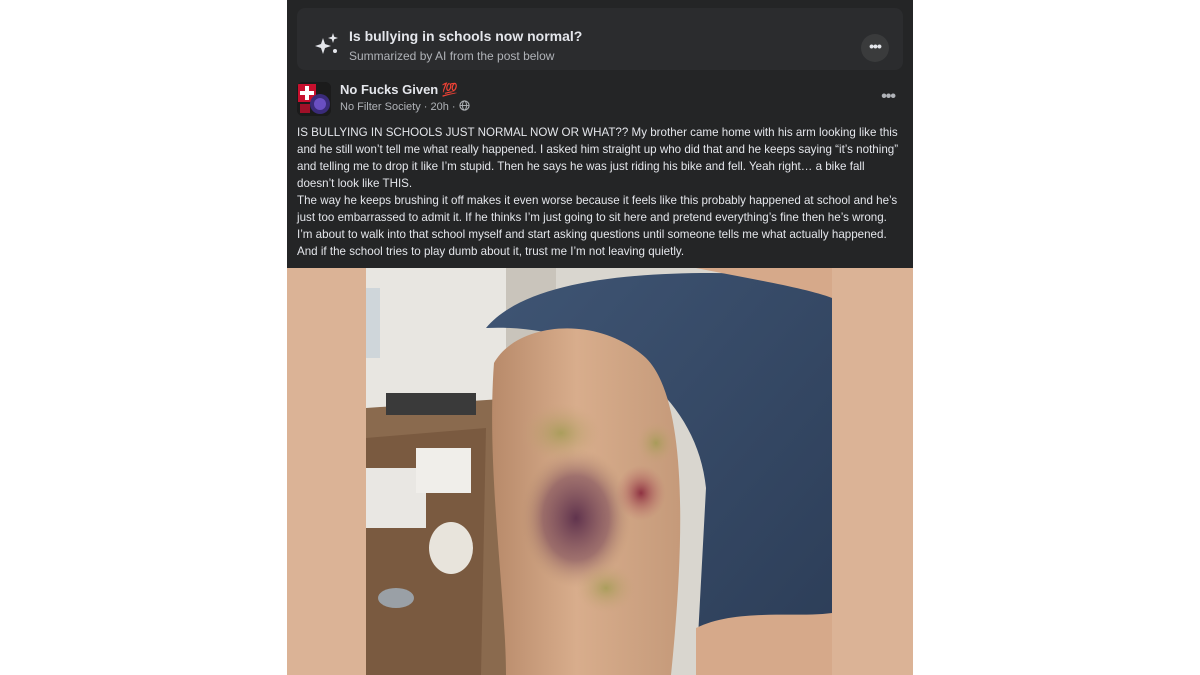  Describe the element at coordinates (464, 105) in the screenshot. I see `globe-icon` at that location.